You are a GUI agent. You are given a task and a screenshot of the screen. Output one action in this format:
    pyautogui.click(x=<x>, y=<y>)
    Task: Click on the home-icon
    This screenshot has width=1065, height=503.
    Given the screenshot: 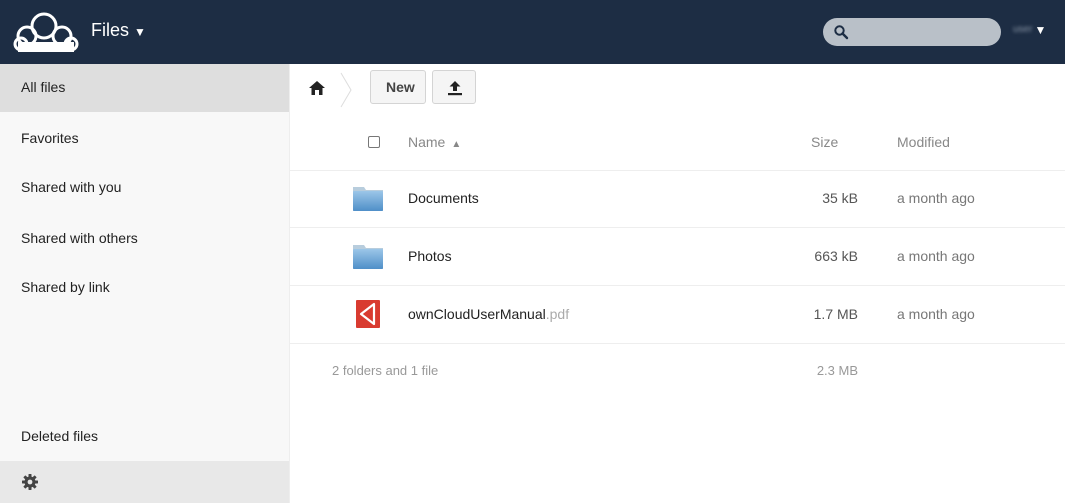 What is the action you would take?
    pyautogui.click(x=317, y=88)
    